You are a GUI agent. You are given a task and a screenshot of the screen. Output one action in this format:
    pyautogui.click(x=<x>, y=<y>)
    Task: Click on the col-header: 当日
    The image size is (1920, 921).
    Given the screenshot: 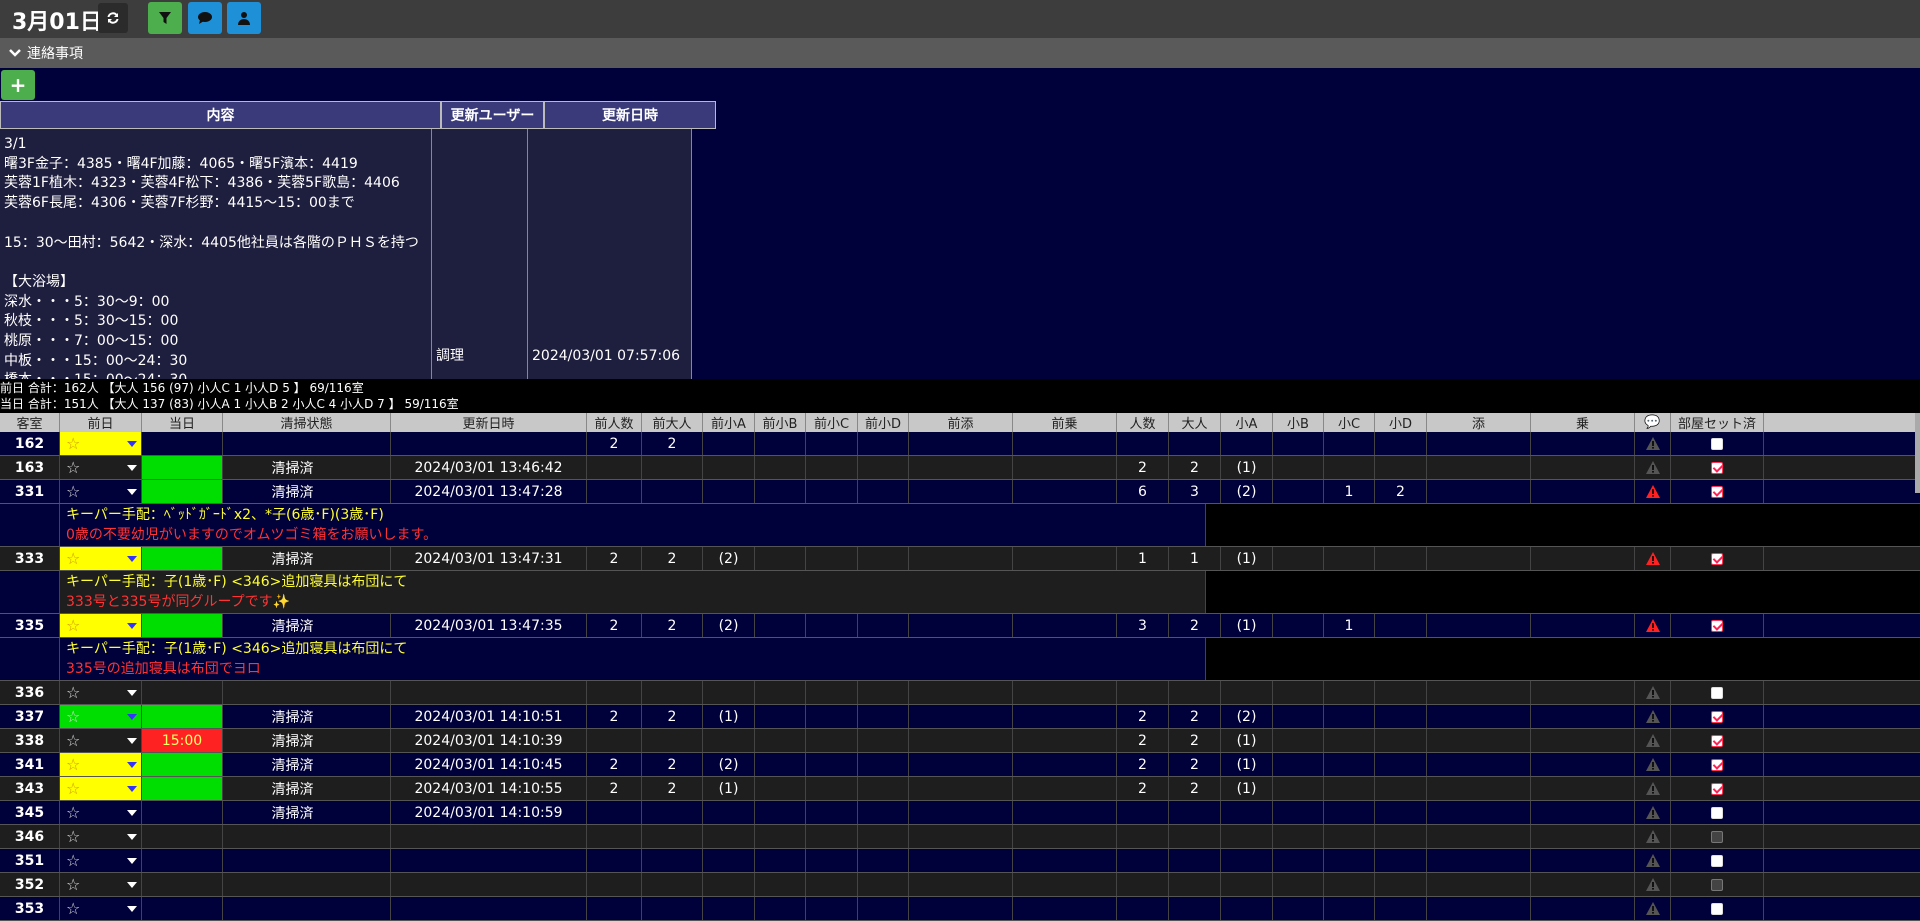 What is the action you would take?
    pyautogui.click(x=182, y=422)
    